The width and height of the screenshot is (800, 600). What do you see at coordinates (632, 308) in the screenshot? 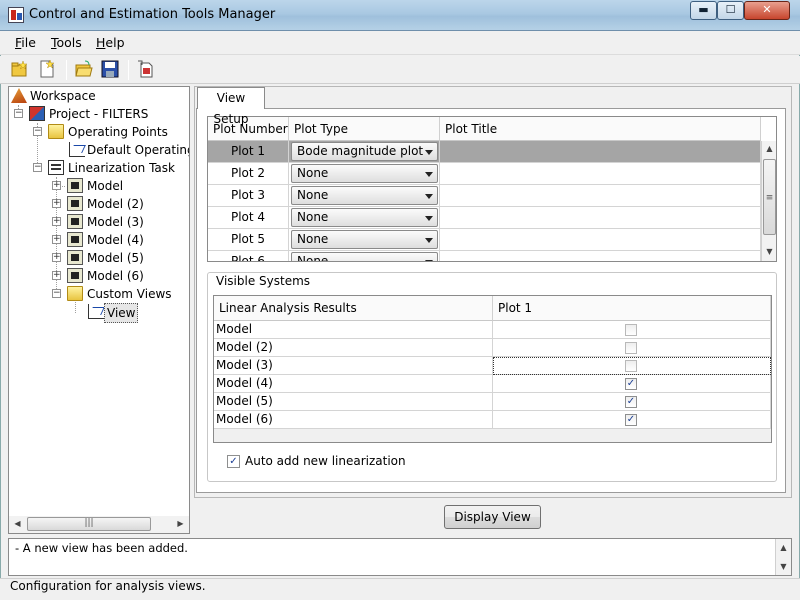
I see `column-header-plot-1: Plot 1` at bounding box center [632, 308].